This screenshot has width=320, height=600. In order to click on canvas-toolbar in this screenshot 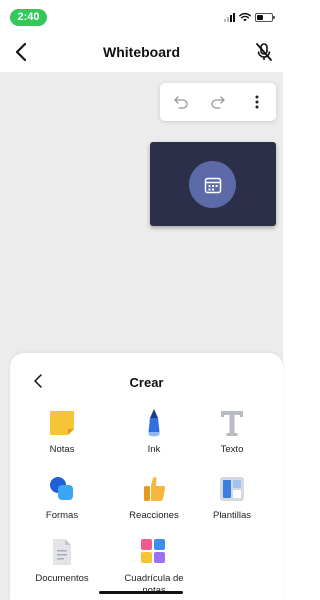, I will do `click(218, 102)`.